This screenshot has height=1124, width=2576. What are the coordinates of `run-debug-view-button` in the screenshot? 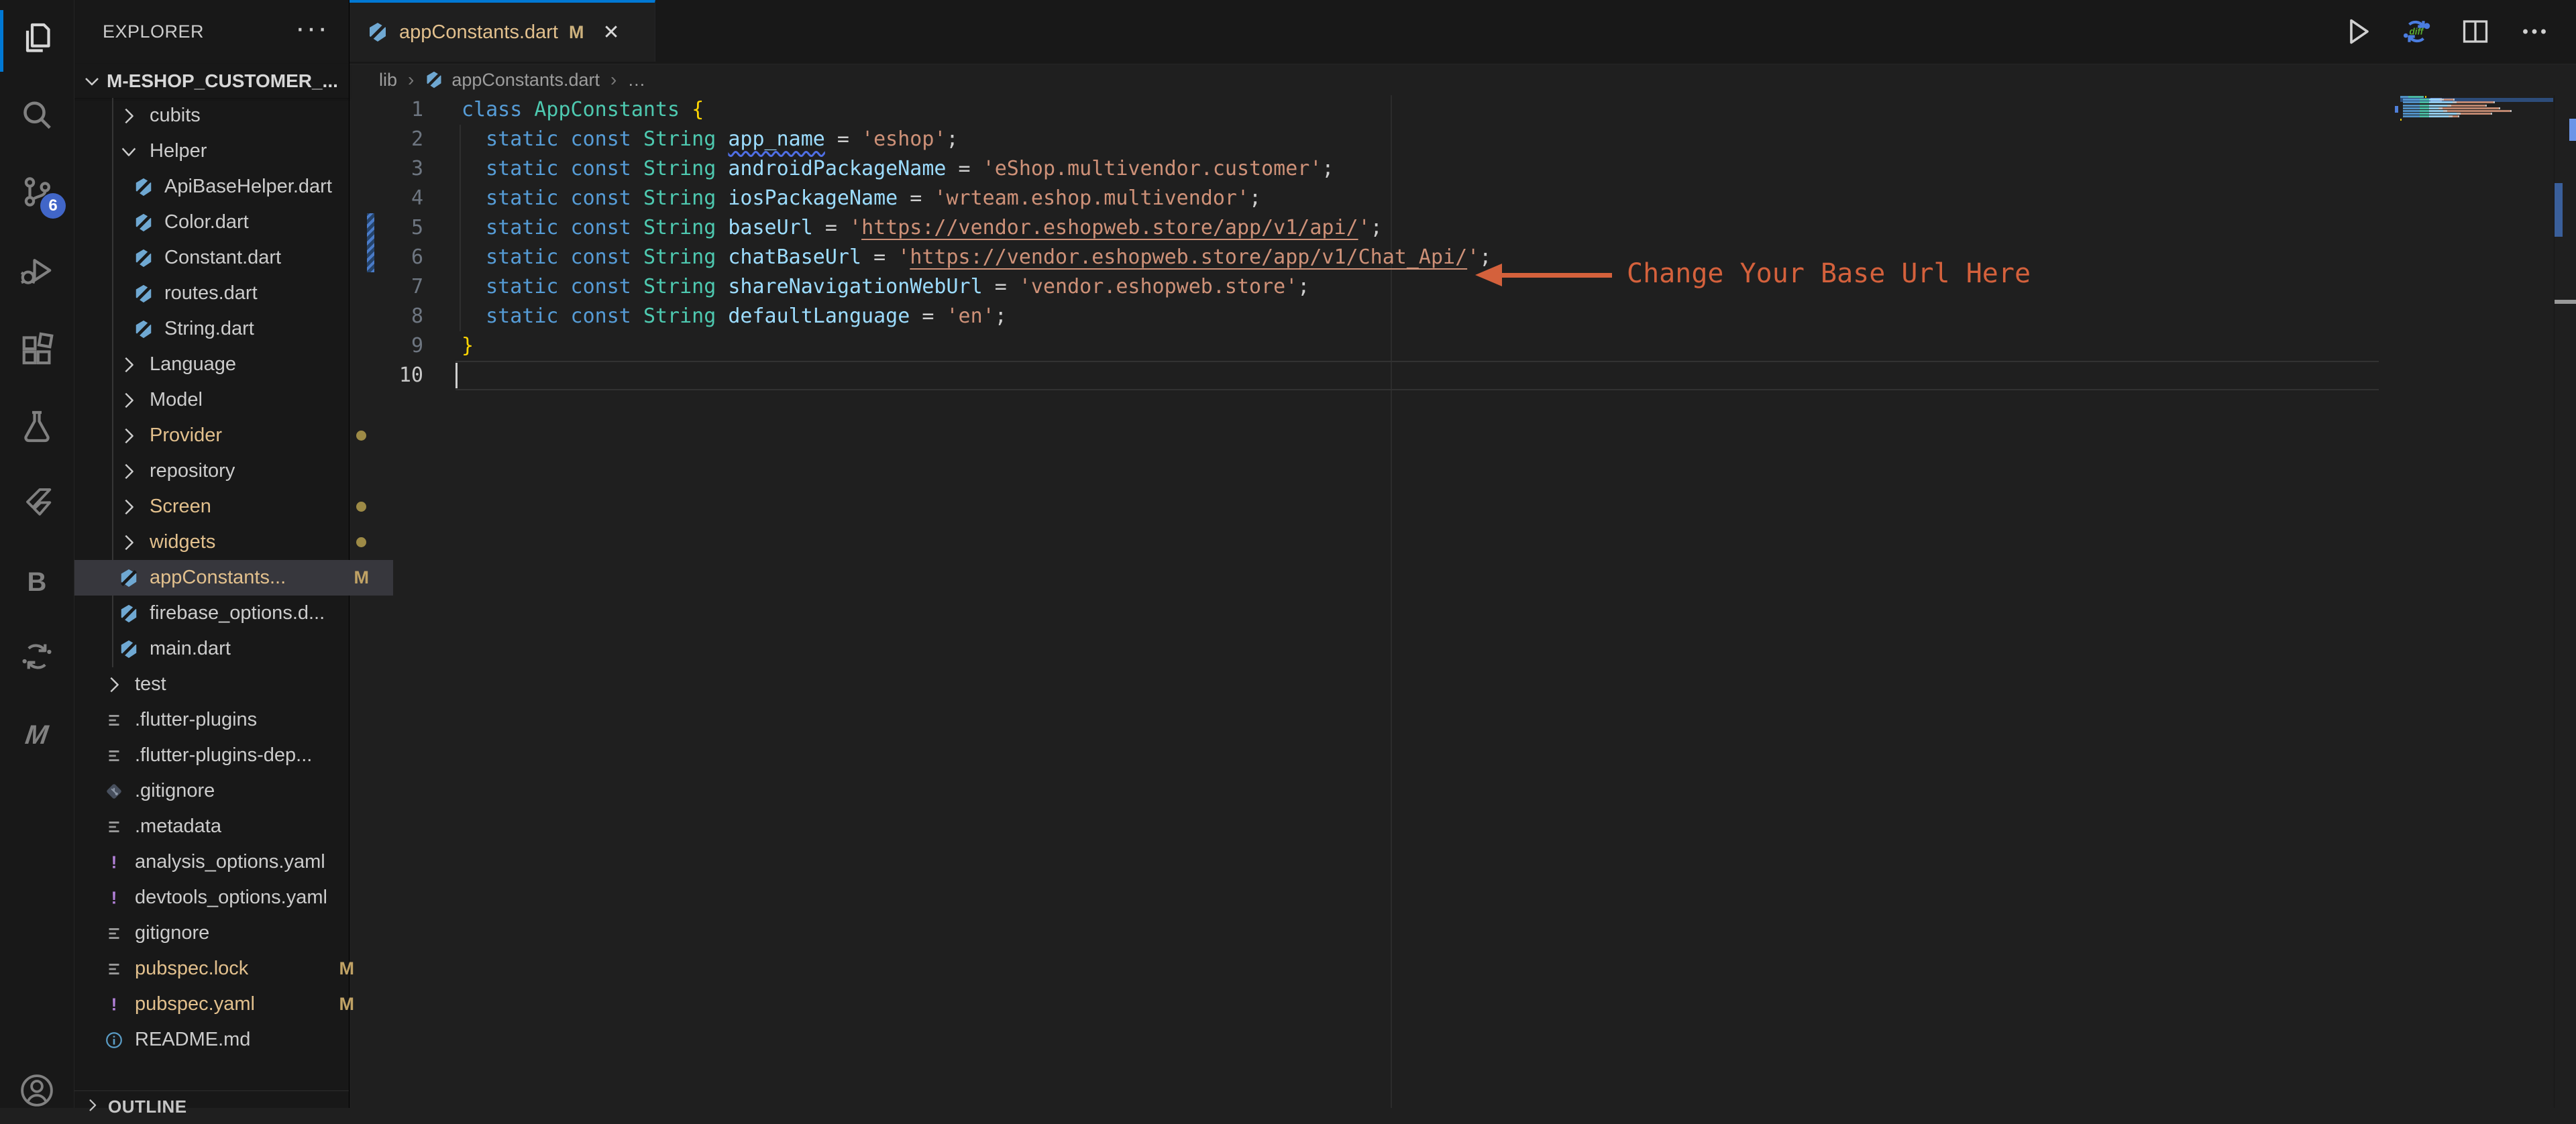 It's located at (37, 272).